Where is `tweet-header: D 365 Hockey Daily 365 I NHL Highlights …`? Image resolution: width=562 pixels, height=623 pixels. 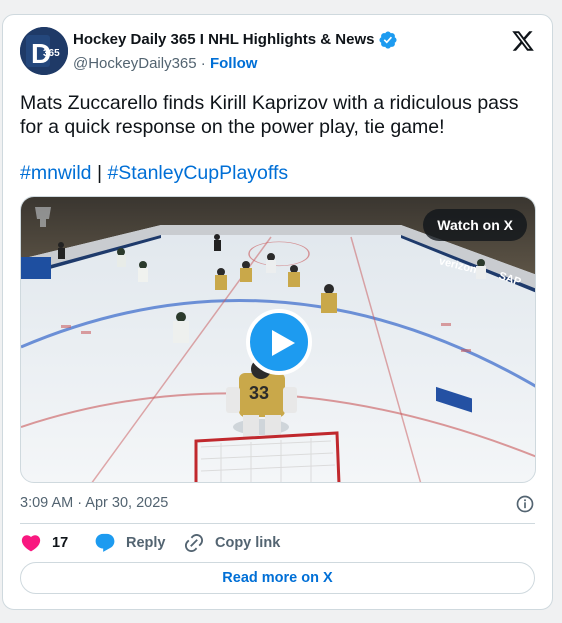
tweet-header: D 365 Hockey Daily 365 I NHL Highlights … is located at coordinates (277, 51).